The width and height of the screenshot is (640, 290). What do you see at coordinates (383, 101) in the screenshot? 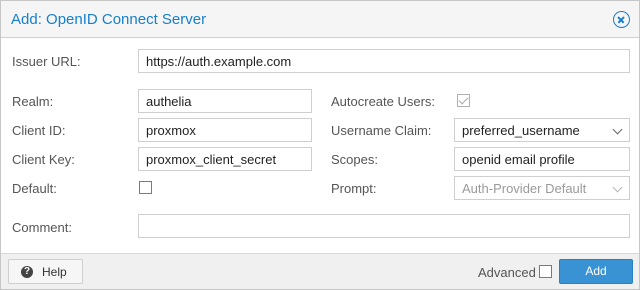
I see `autocreate-users-label: Autocreate Users:` at bounding box center [383, 101].